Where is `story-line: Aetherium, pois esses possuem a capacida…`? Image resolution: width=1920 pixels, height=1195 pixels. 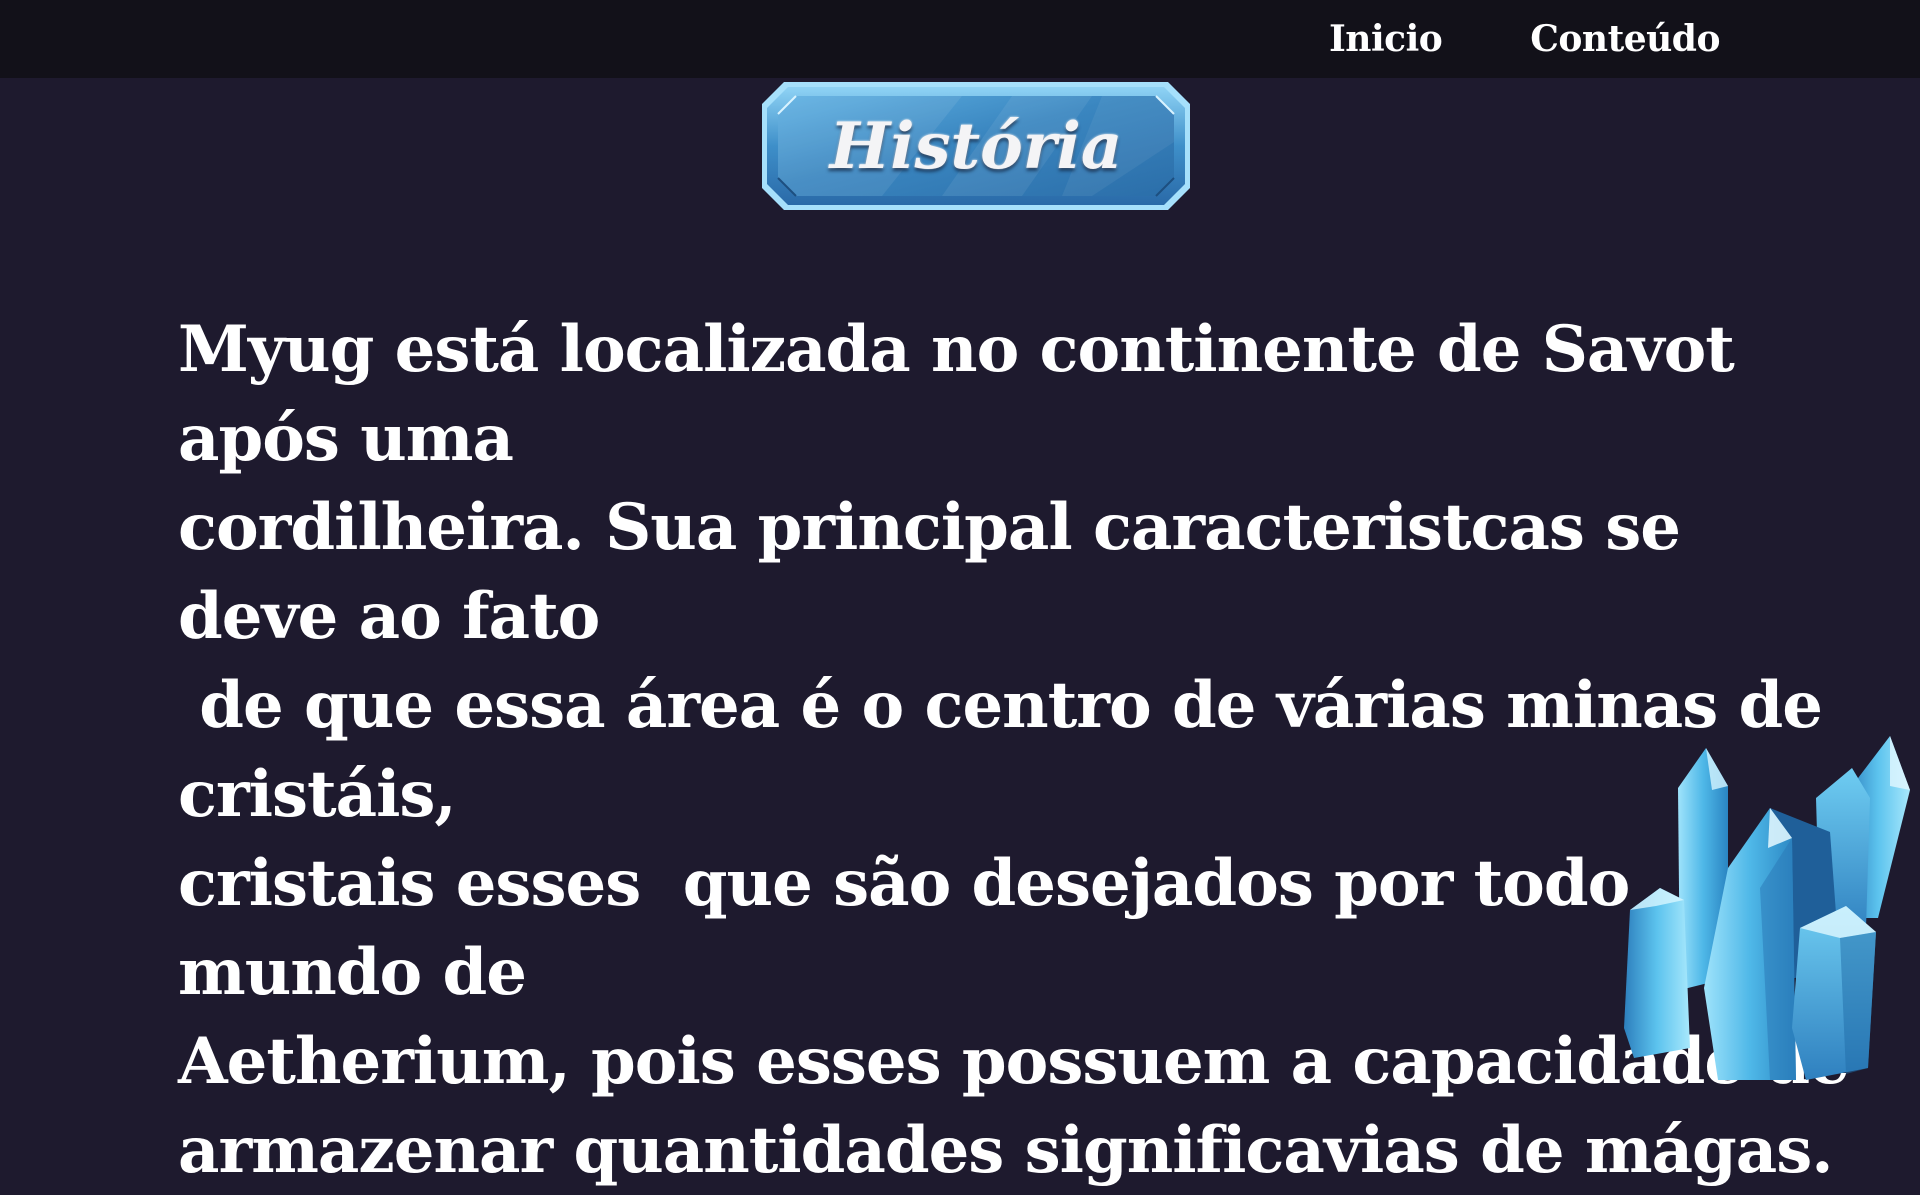 story-line: Aetherium, pois esses possuem a capacida… is located at coordinates (1014, 1061).